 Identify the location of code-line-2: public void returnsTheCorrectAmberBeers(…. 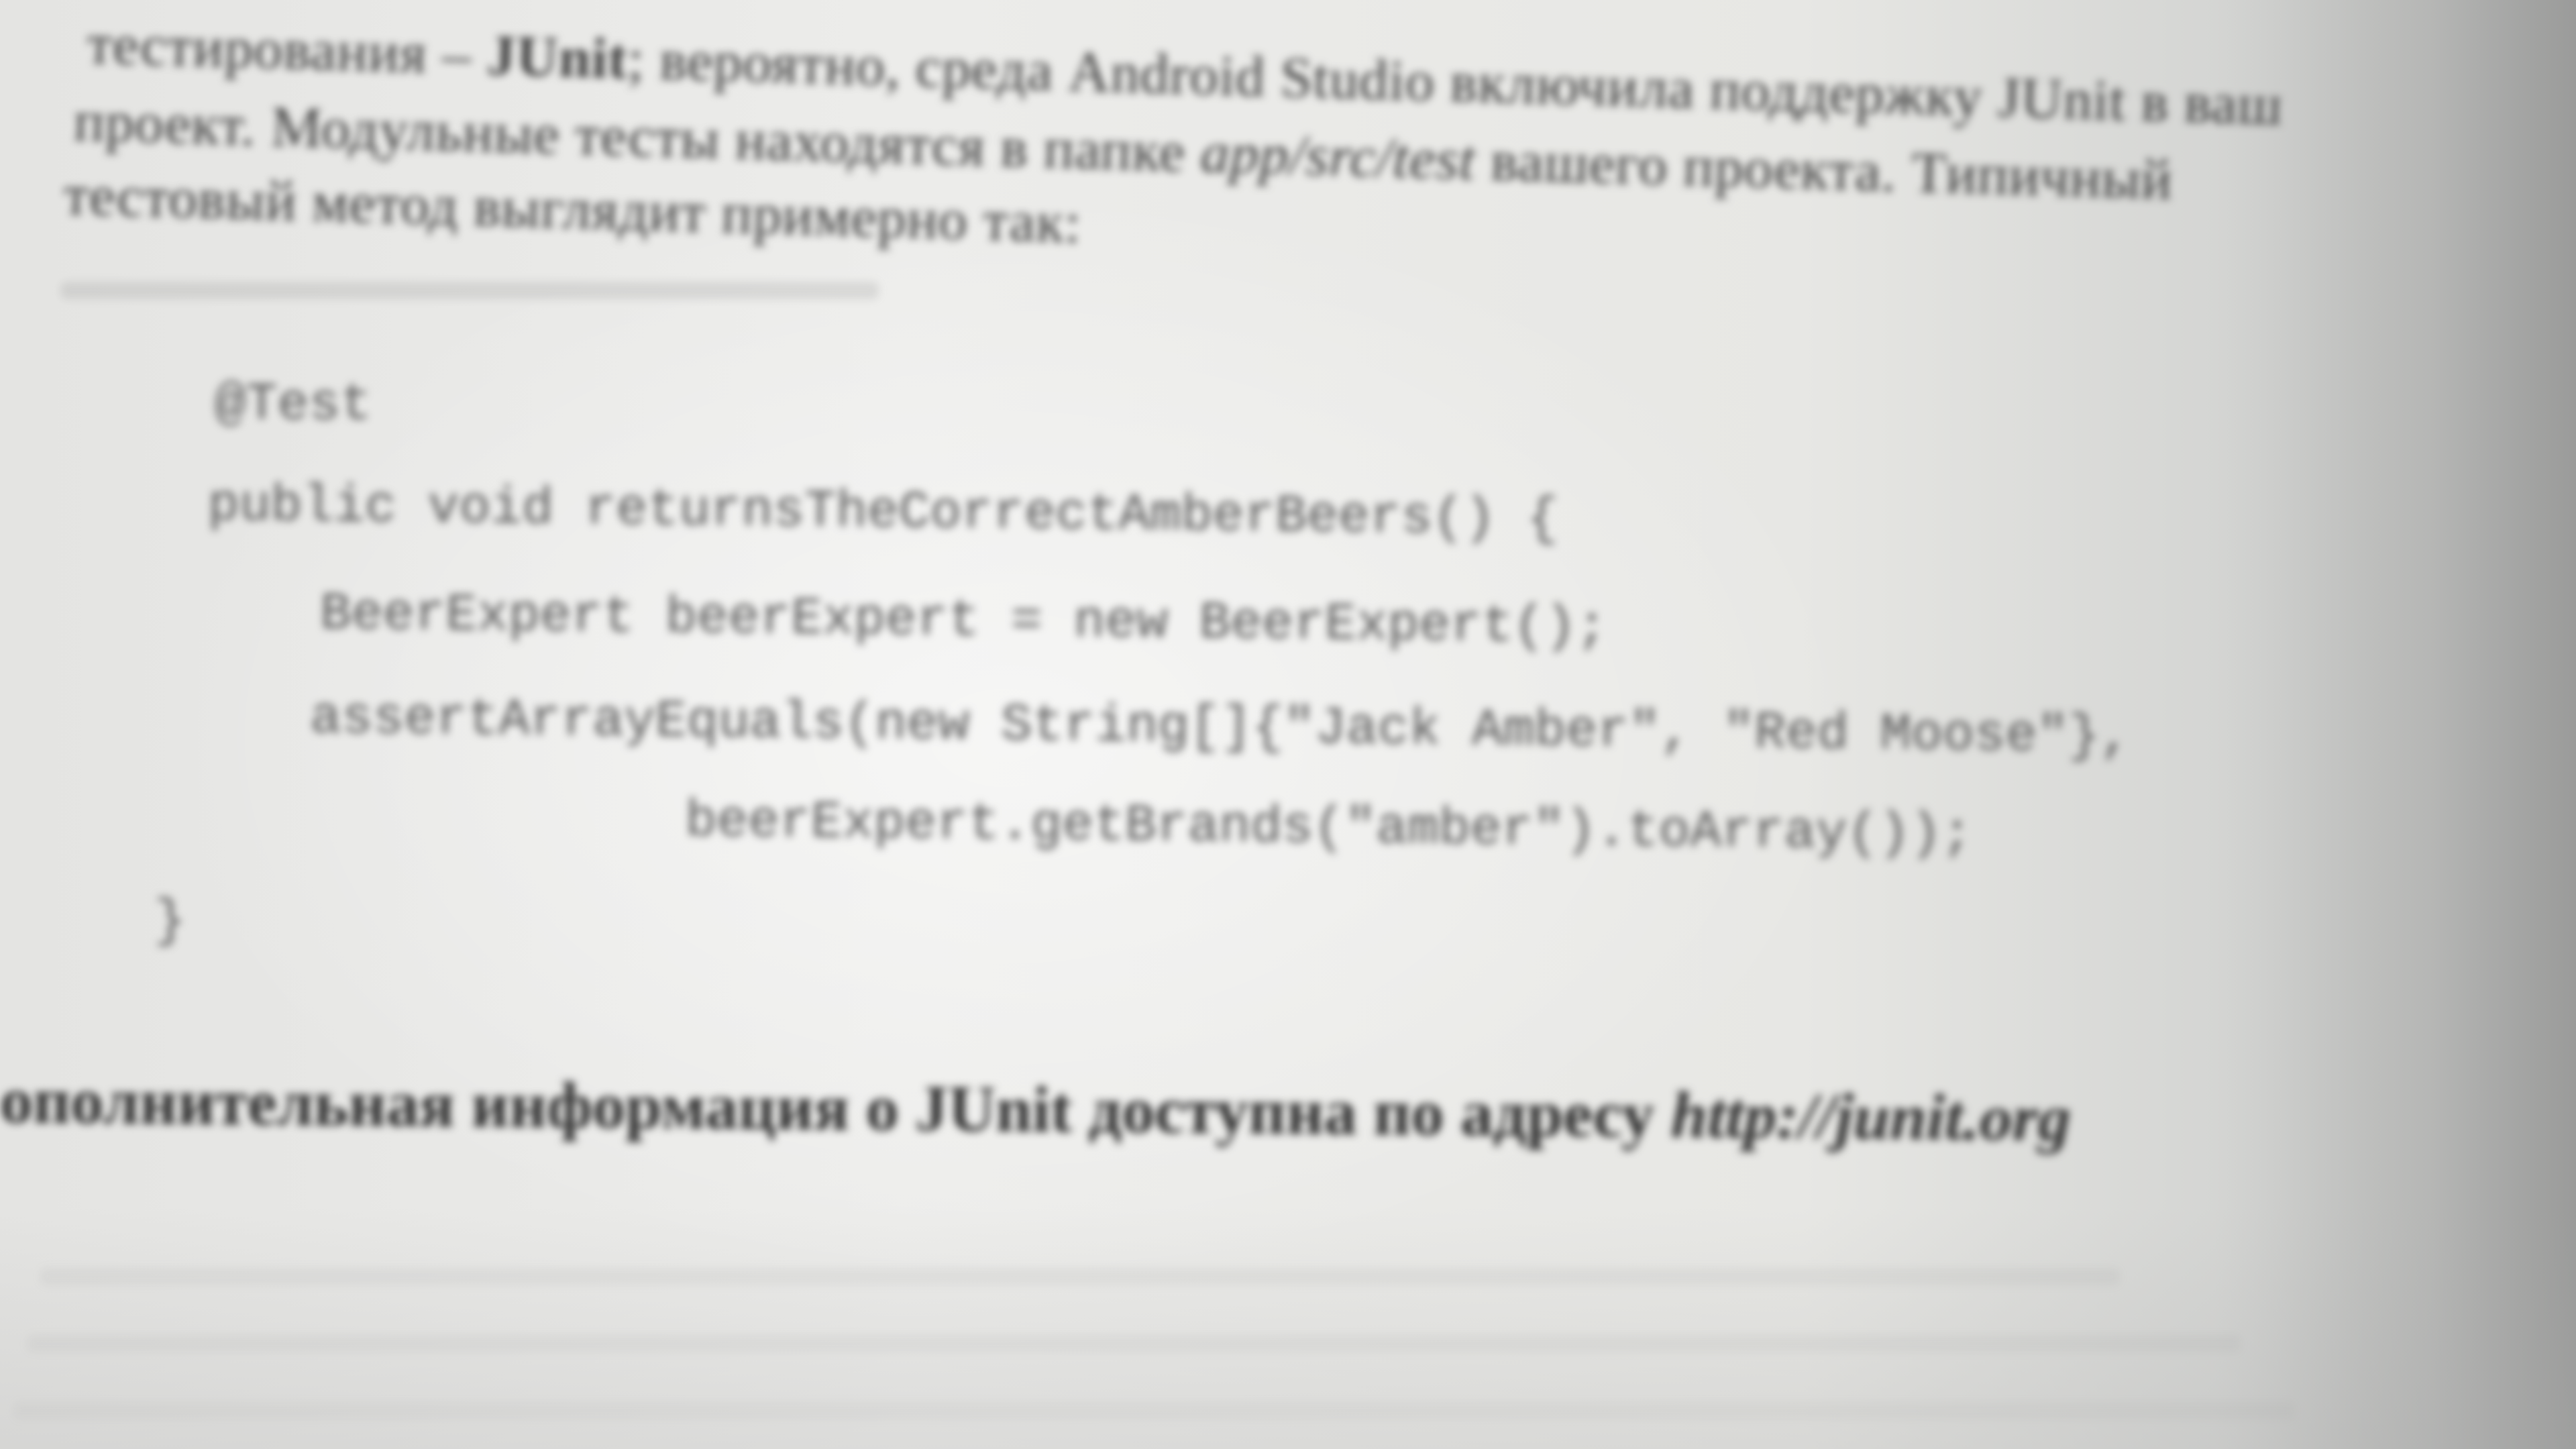
(883, 513).